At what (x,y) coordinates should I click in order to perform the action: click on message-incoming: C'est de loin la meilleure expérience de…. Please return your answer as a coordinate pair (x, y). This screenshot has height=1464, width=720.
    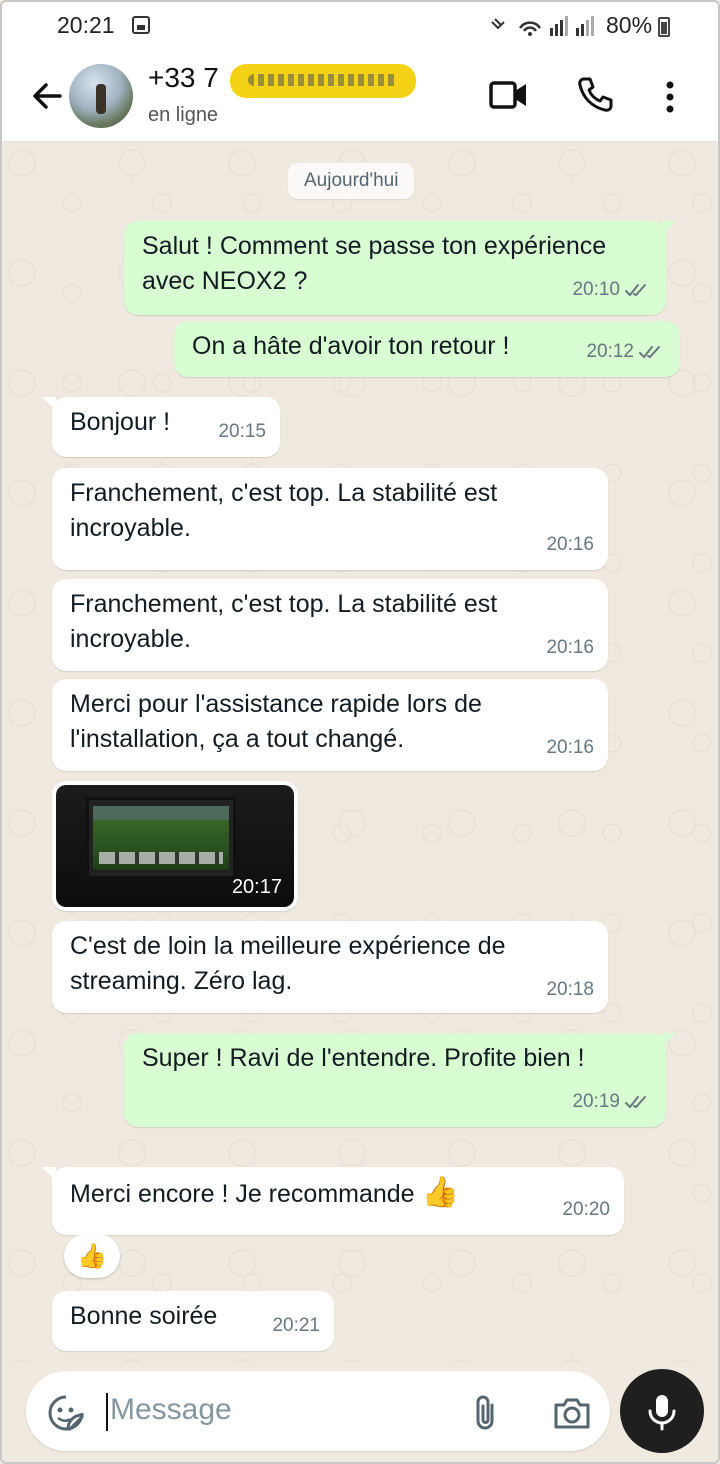
    Looking at the image, I should click on (330, 967).